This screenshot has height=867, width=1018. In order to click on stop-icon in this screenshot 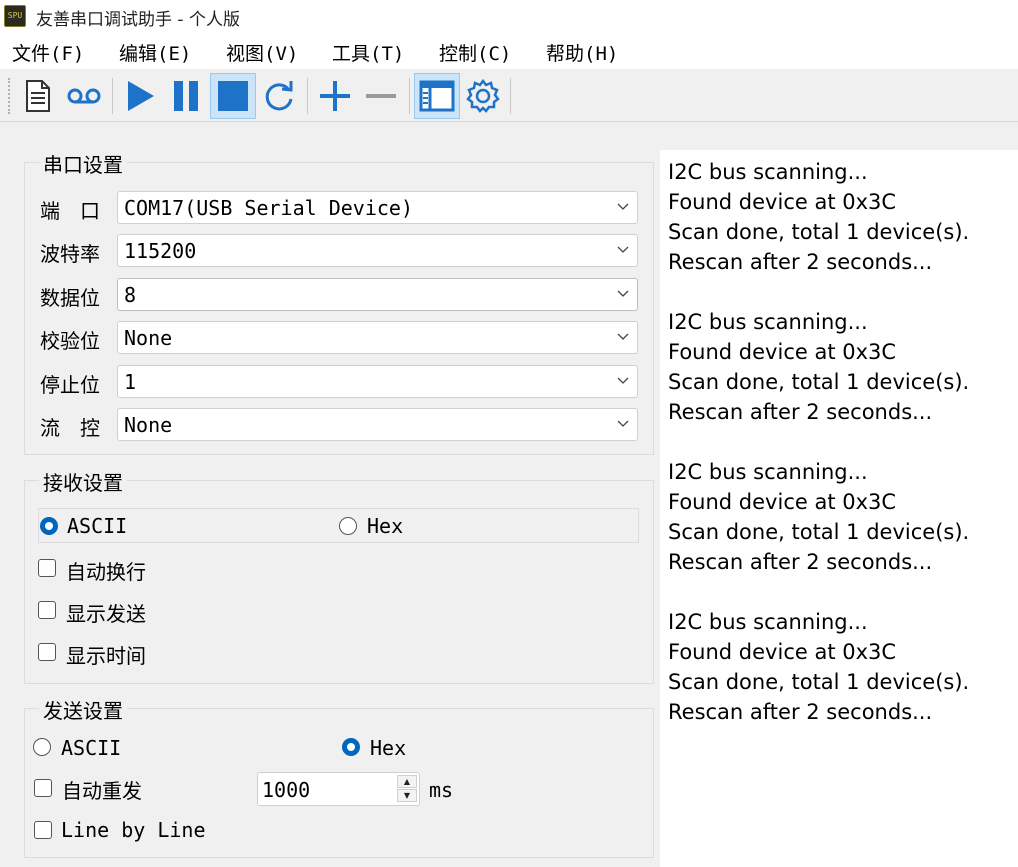, I will do `click(233, 96)`.